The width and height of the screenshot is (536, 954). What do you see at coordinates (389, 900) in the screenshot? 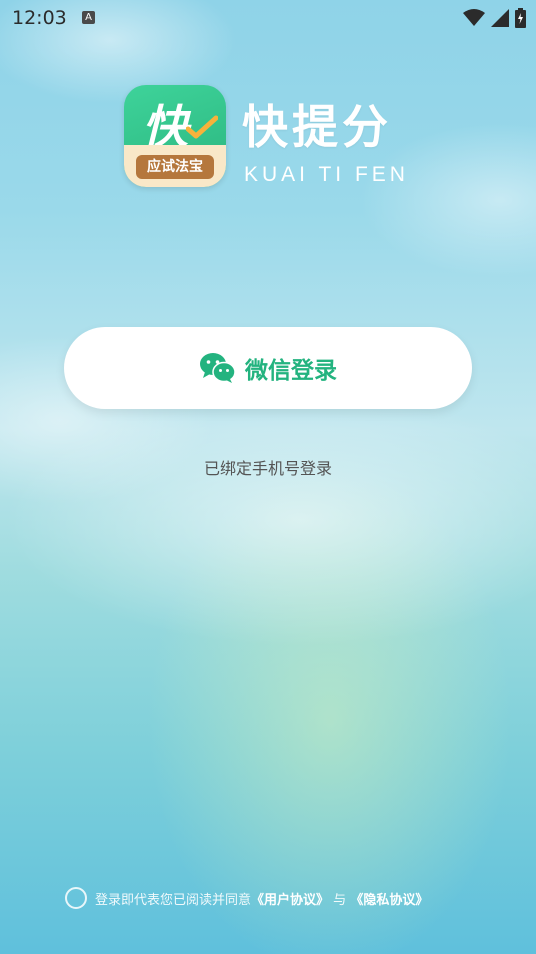
I see `privacy-agreement-link: 《隐私协议》` at bounding box center [389, 900].